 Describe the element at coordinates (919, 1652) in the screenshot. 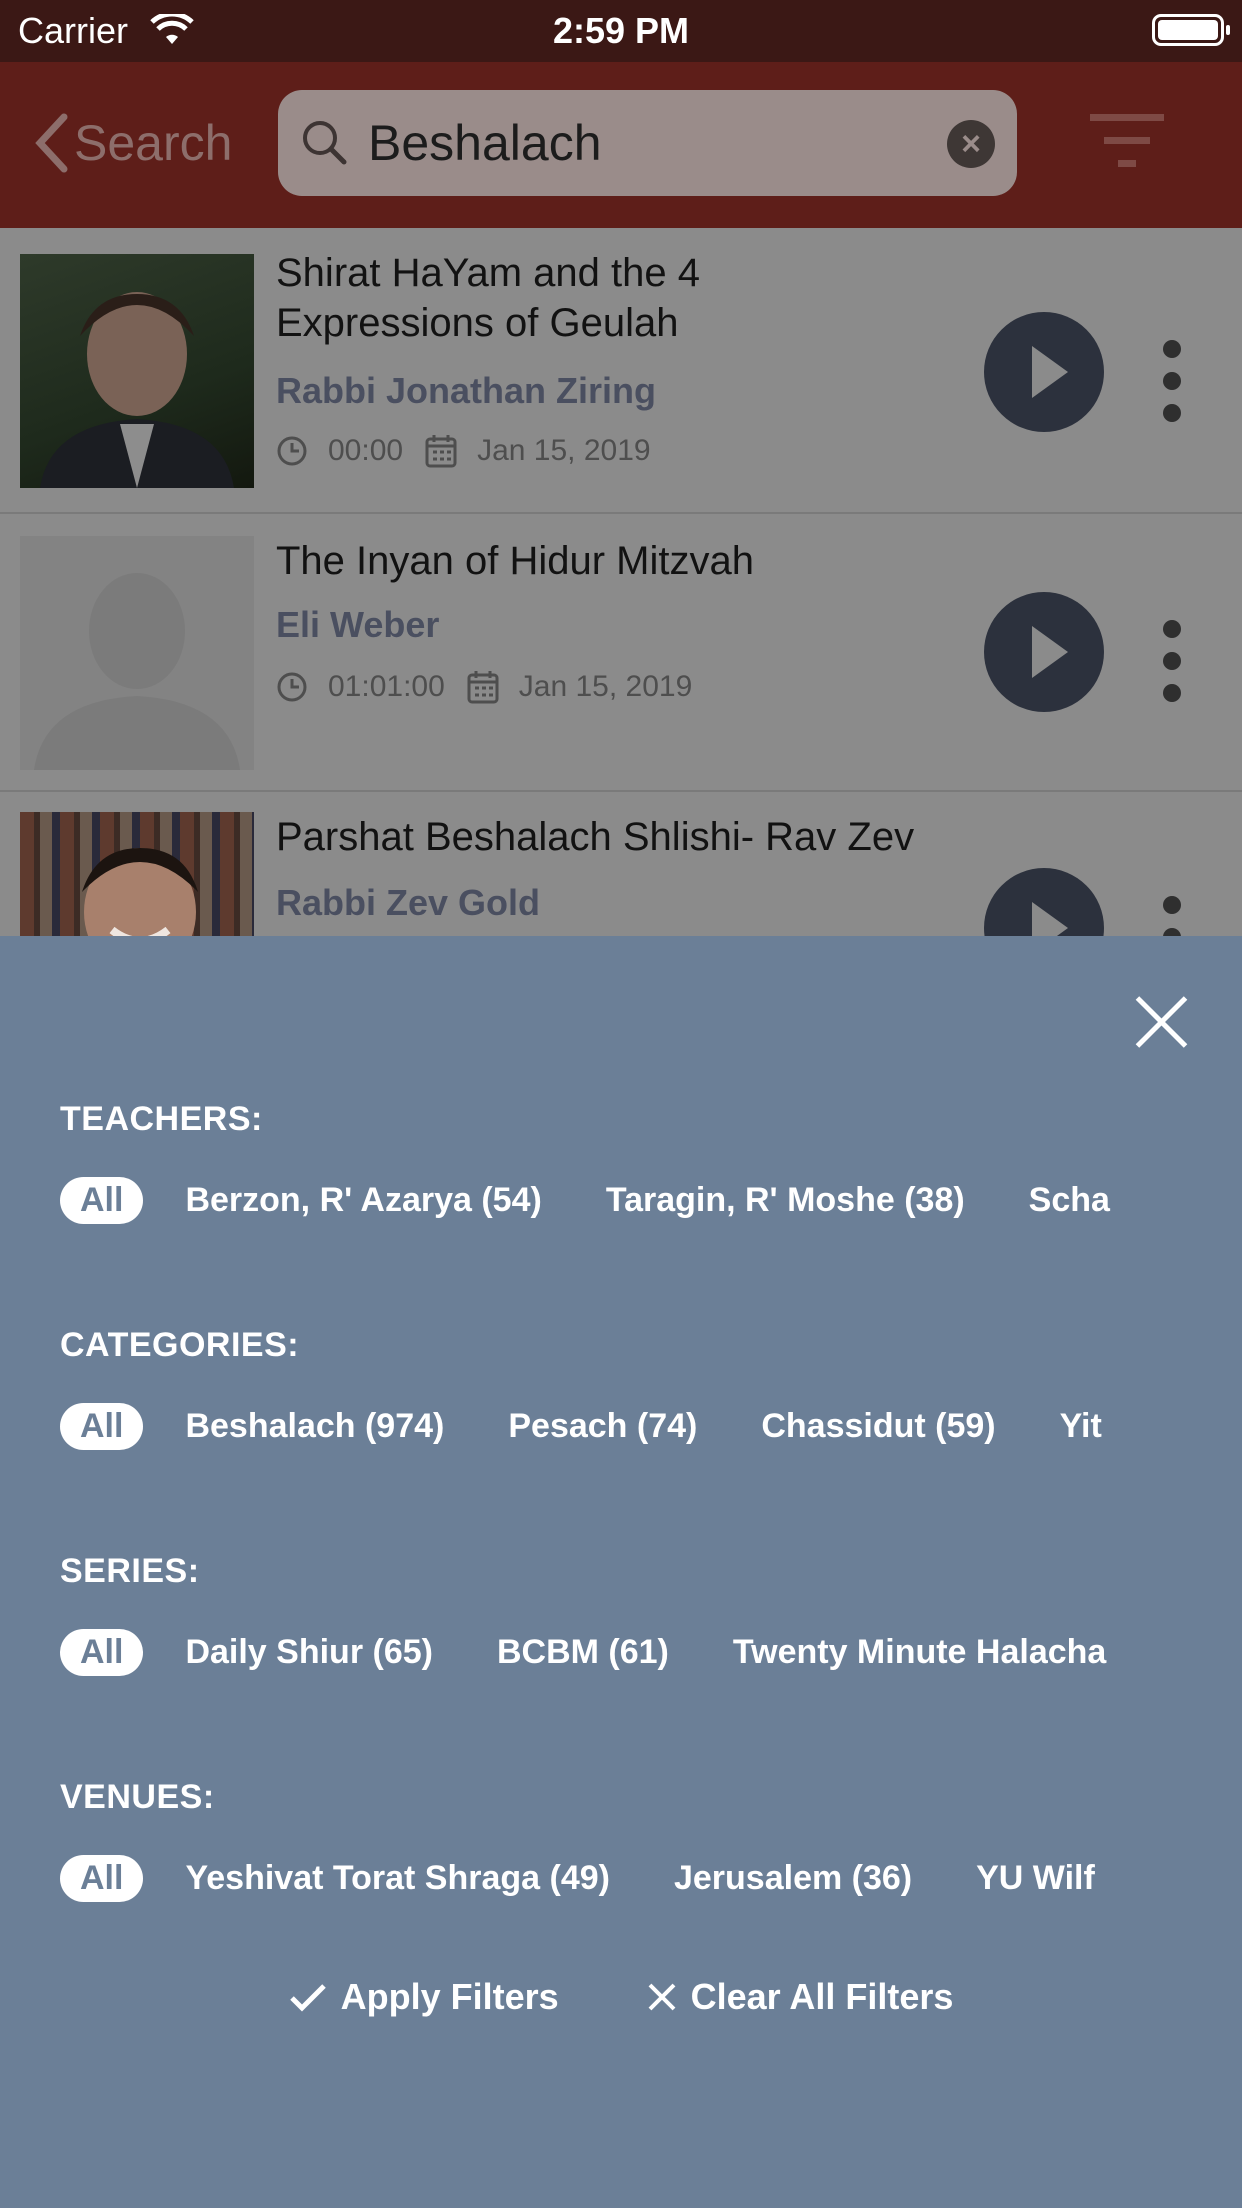

I see `chip-series: Twenty Minute Halacha` at that location.